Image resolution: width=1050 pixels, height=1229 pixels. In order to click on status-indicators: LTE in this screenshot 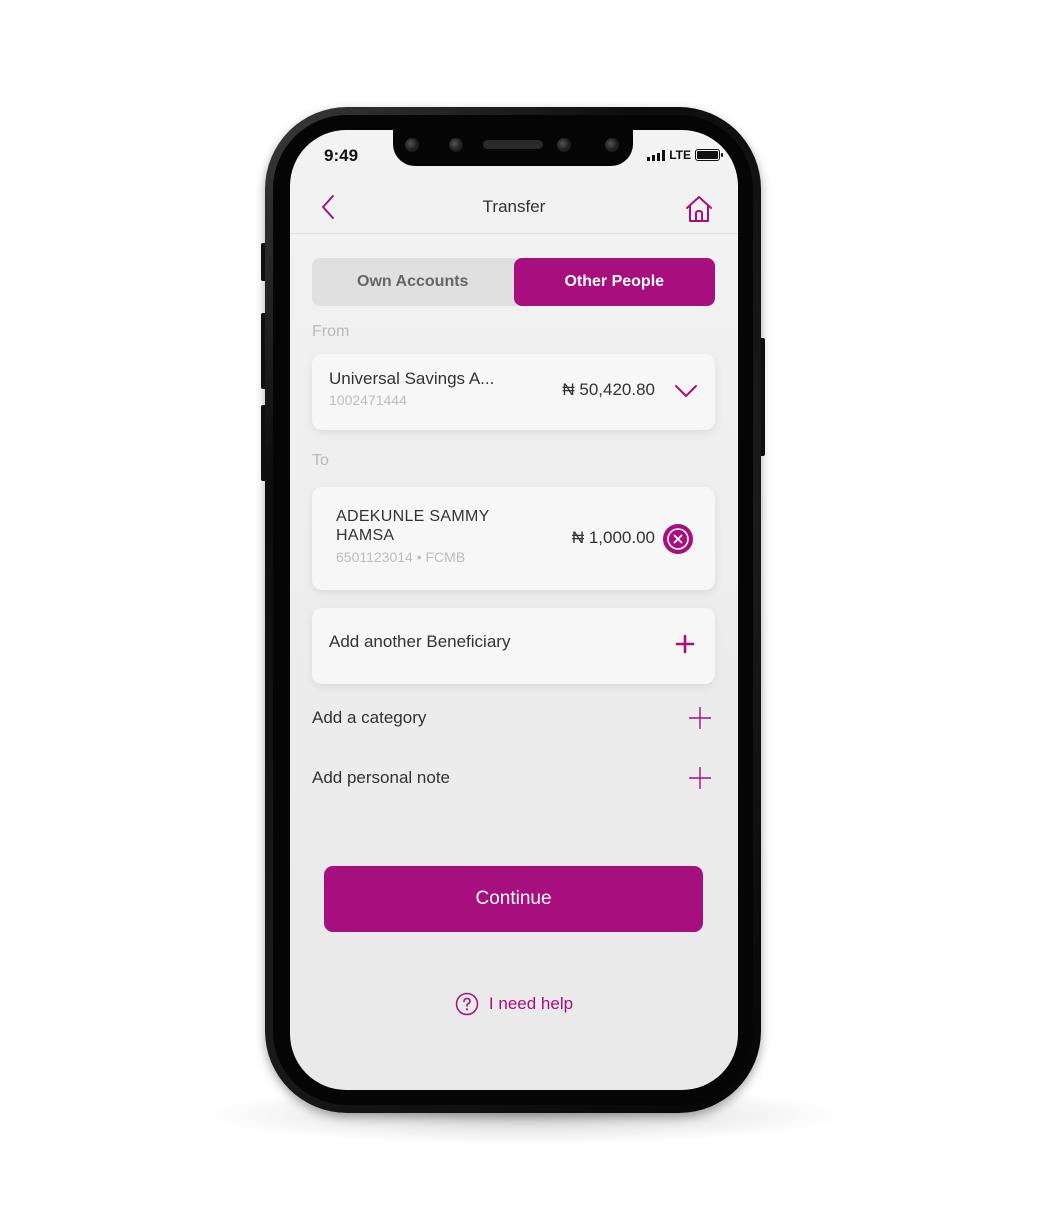, I will do `click(685, 155)`.